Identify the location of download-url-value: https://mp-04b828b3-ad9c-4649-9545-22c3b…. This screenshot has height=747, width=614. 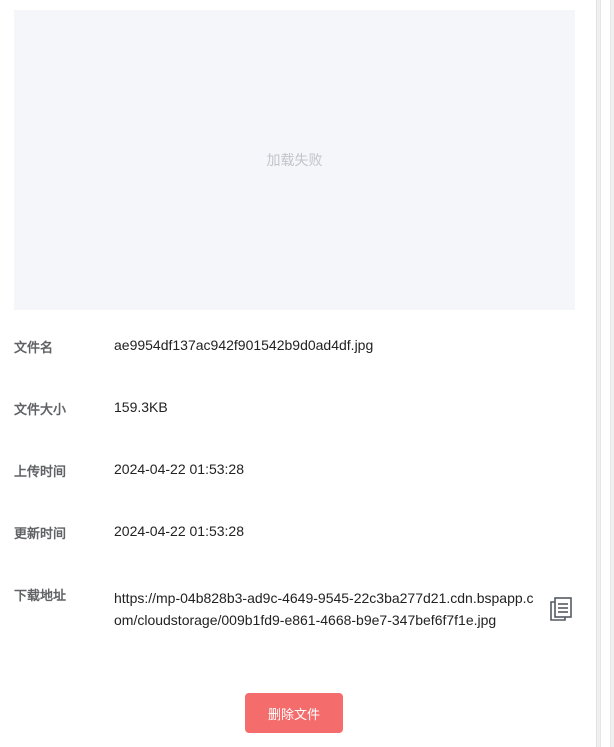
(324, 609).